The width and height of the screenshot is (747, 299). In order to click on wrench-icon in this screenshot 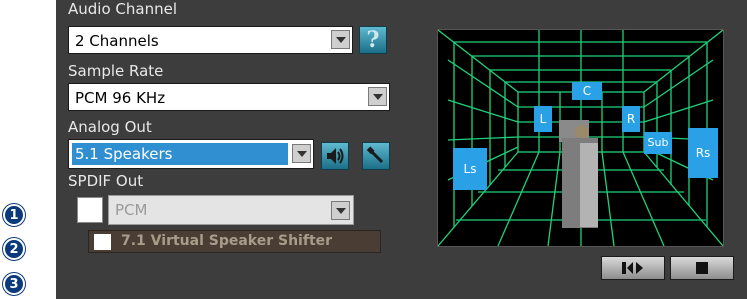, I will do `click(375, 155)`.